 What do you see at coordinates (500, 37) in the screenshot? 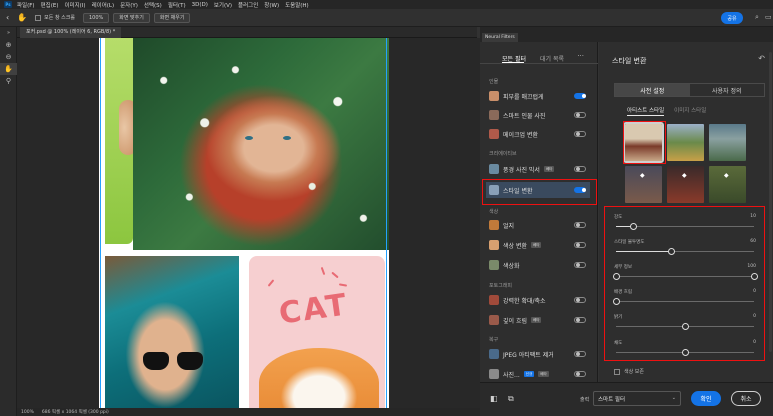
I see `neural-filters-tab: Neural Filters` at bounding box center [500, 37].